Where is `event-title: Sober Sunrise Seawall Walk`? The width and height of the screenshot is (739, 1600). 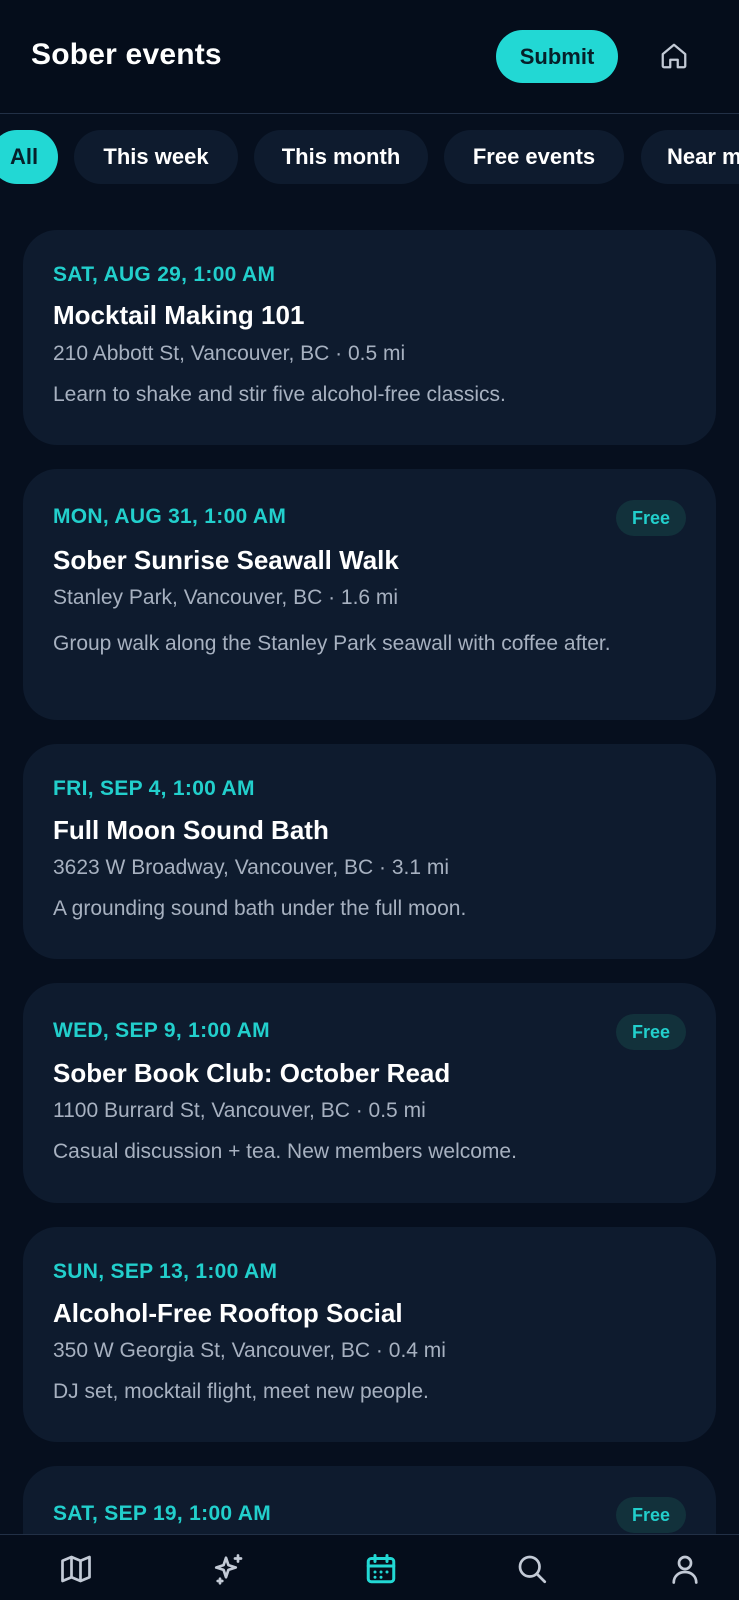 event-title: Sober Sunrise Seawall Walk is located at coordinates (226, 560).